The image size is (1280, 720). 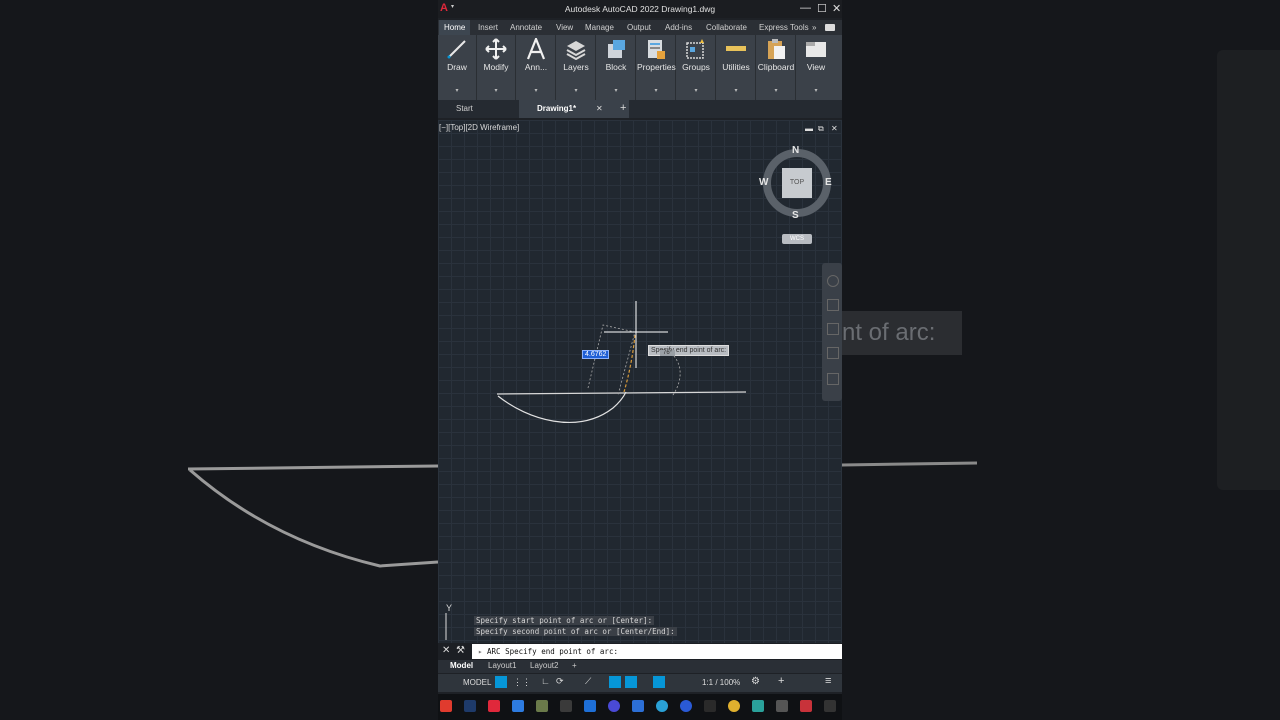 I want to click on draw-panel-button: Draw ▾, so click(x=457, y=67).